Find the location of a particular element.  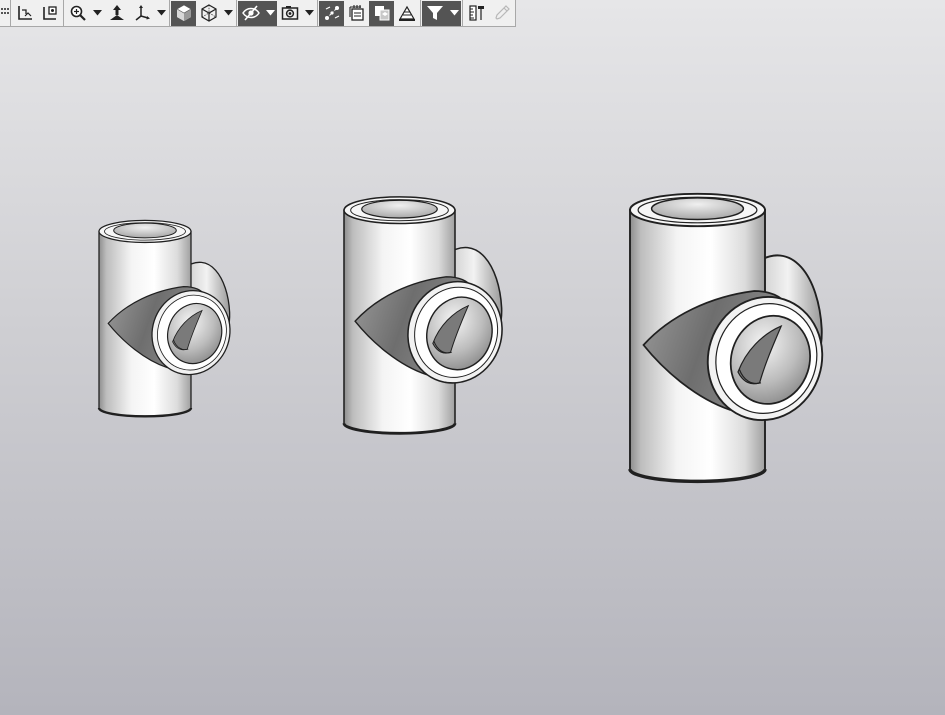

camera-icon is located at coordinates (289, 13).